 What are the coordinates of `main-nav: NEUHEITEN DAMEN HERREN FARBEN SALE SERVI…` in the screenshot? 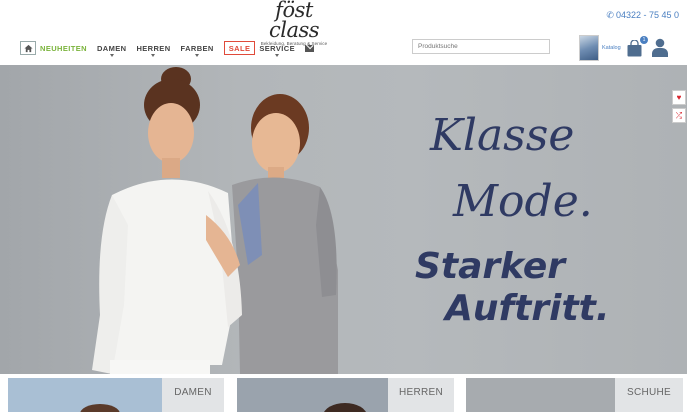 It's located at (167, 48).